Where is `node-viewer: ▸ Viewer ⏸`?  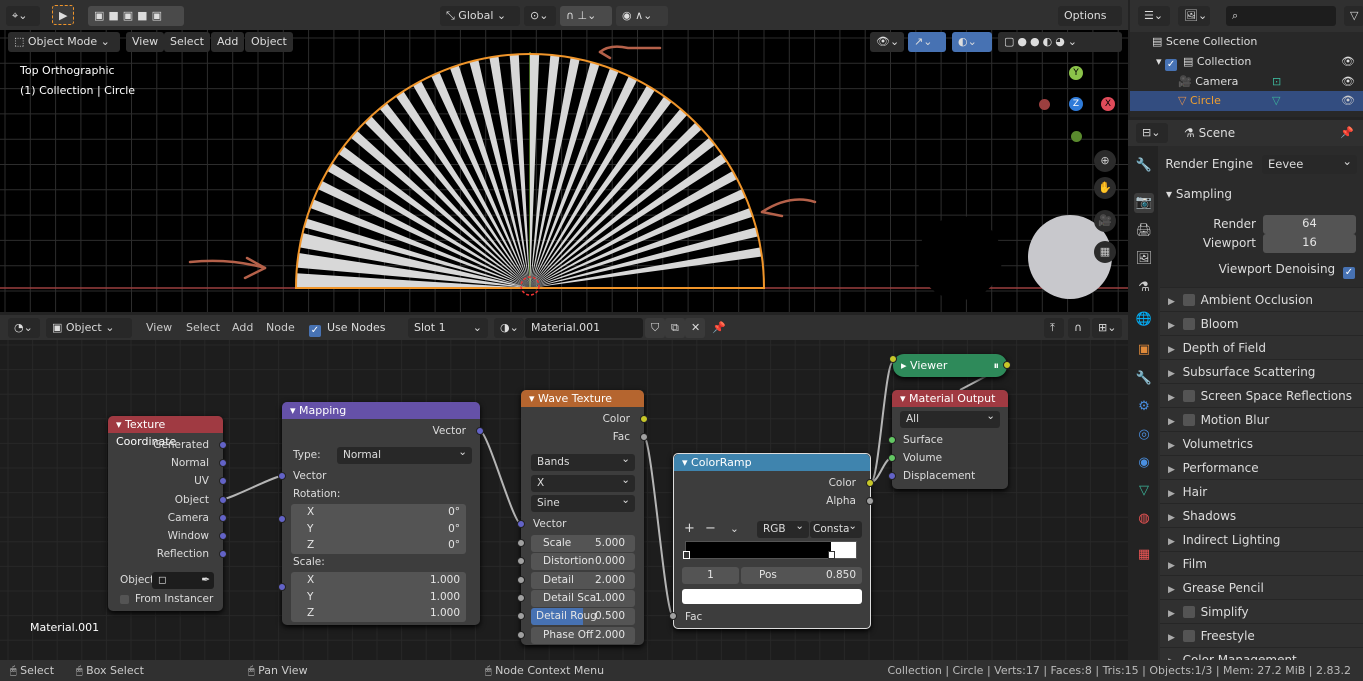
node-viewer: ▸ Viewer ⏸ is located at coordinates (950, 365).